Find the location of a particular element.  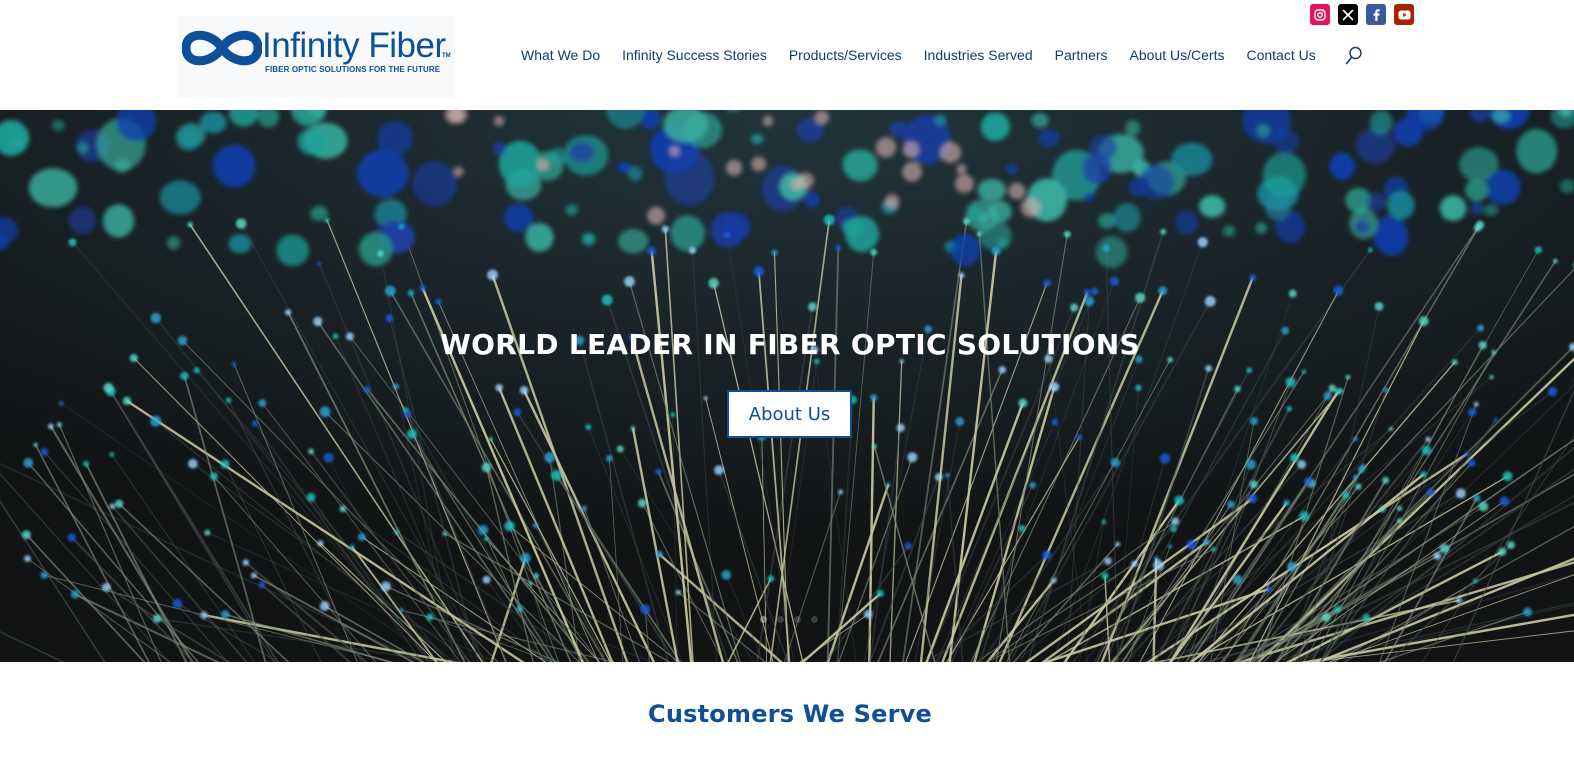

nav-item-success-stories: Infinity Success Stories is located at coordinates (694, 55).